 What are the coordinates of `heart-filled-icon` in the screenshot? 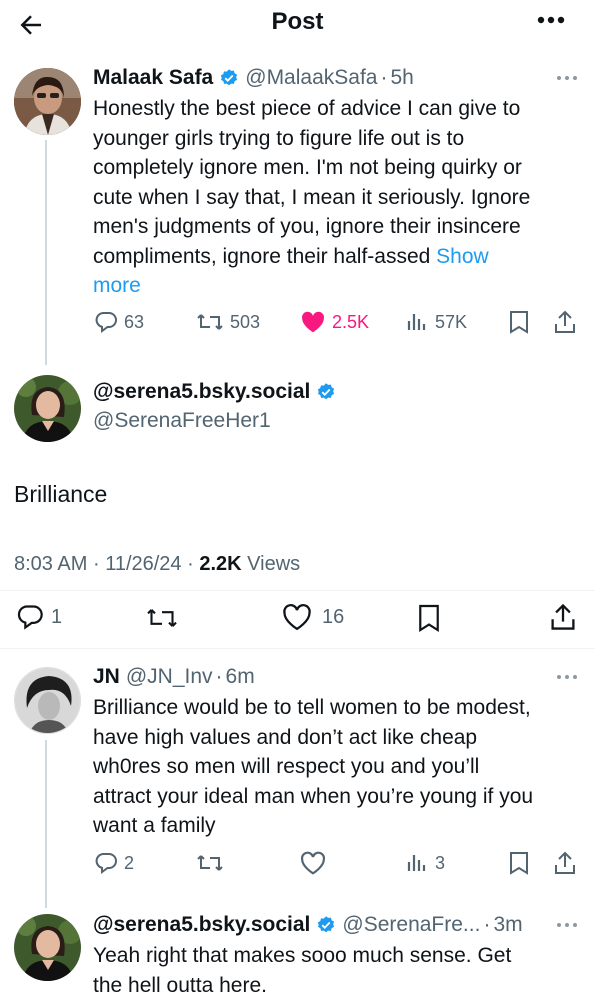 It's located at (313, 322).